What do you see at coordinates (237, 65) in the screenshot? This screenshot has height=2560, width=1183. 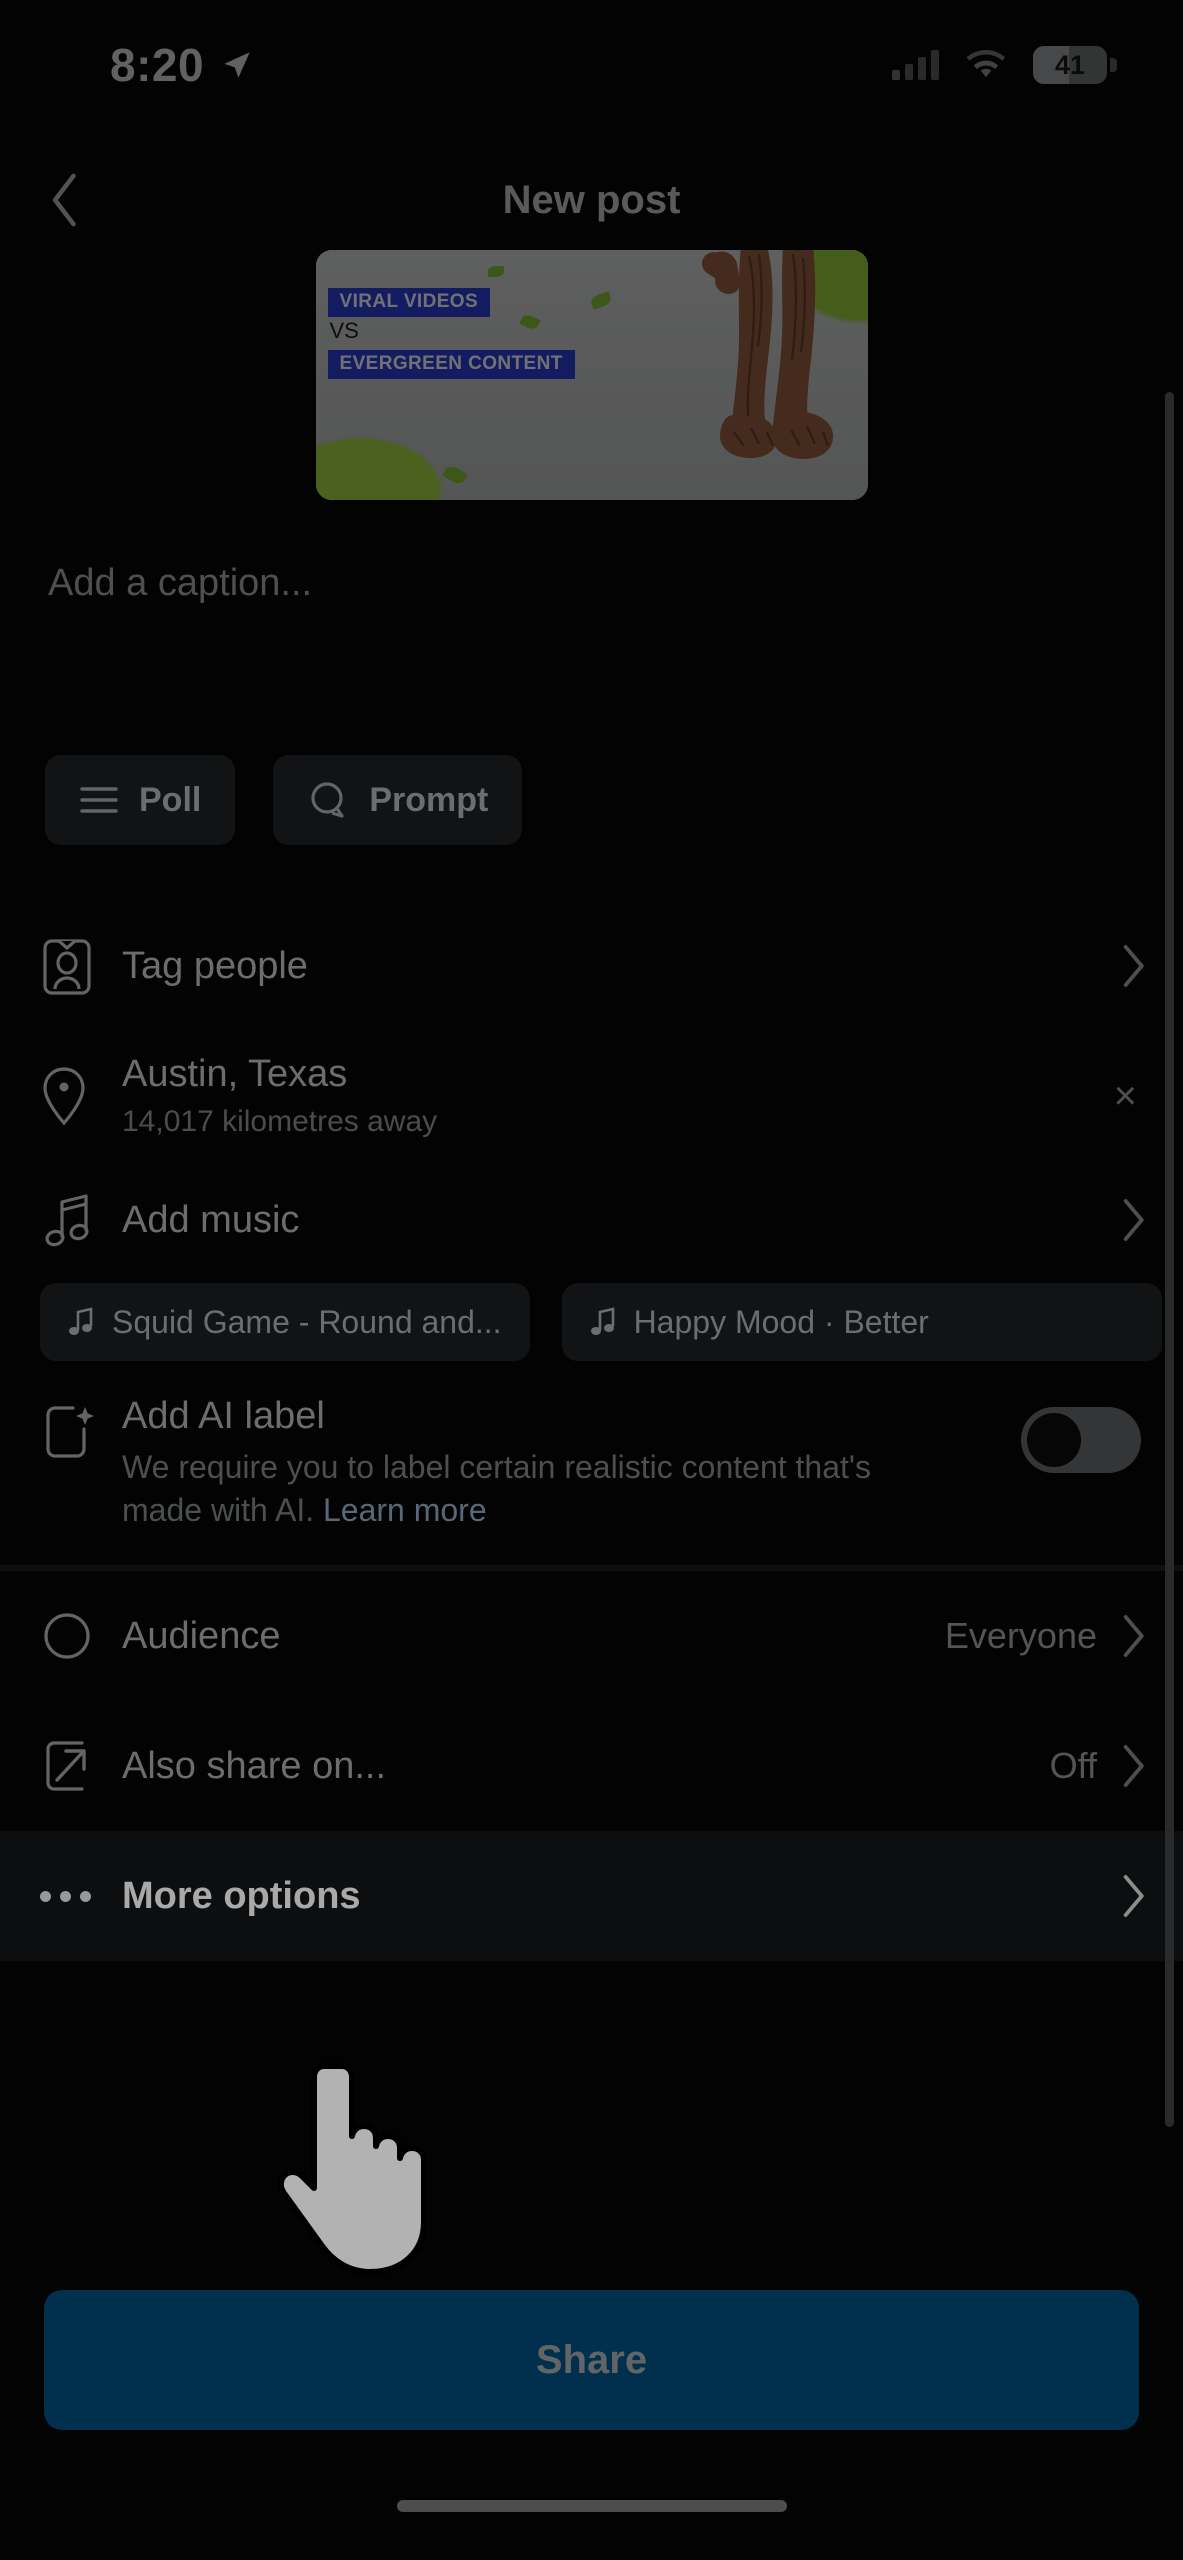 I see `location-arrow-icon` at bounding box center [237, 65].